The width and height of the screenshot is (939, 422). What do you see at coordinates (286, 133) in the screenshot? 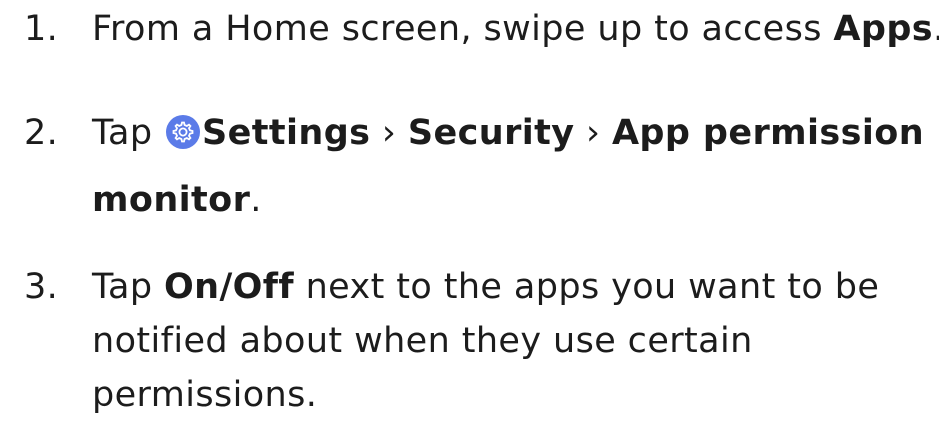
I see `settings-label: Settings` at bounding box center [286, 133].